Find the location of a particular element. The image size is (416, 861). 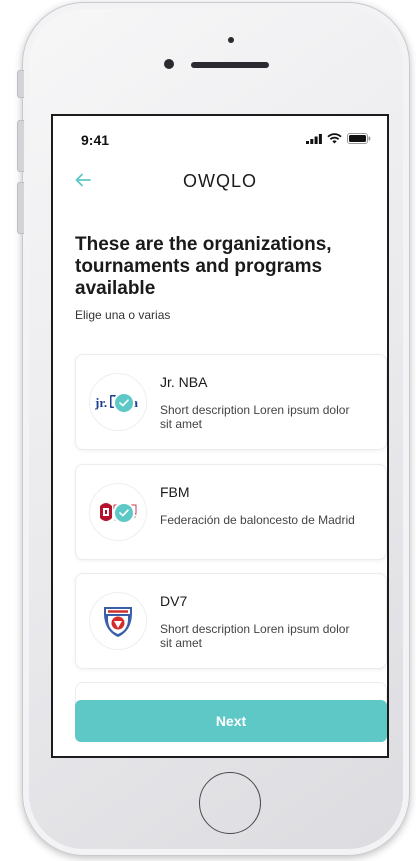

cellular-signal-icon is located at coordinates (314, 138).